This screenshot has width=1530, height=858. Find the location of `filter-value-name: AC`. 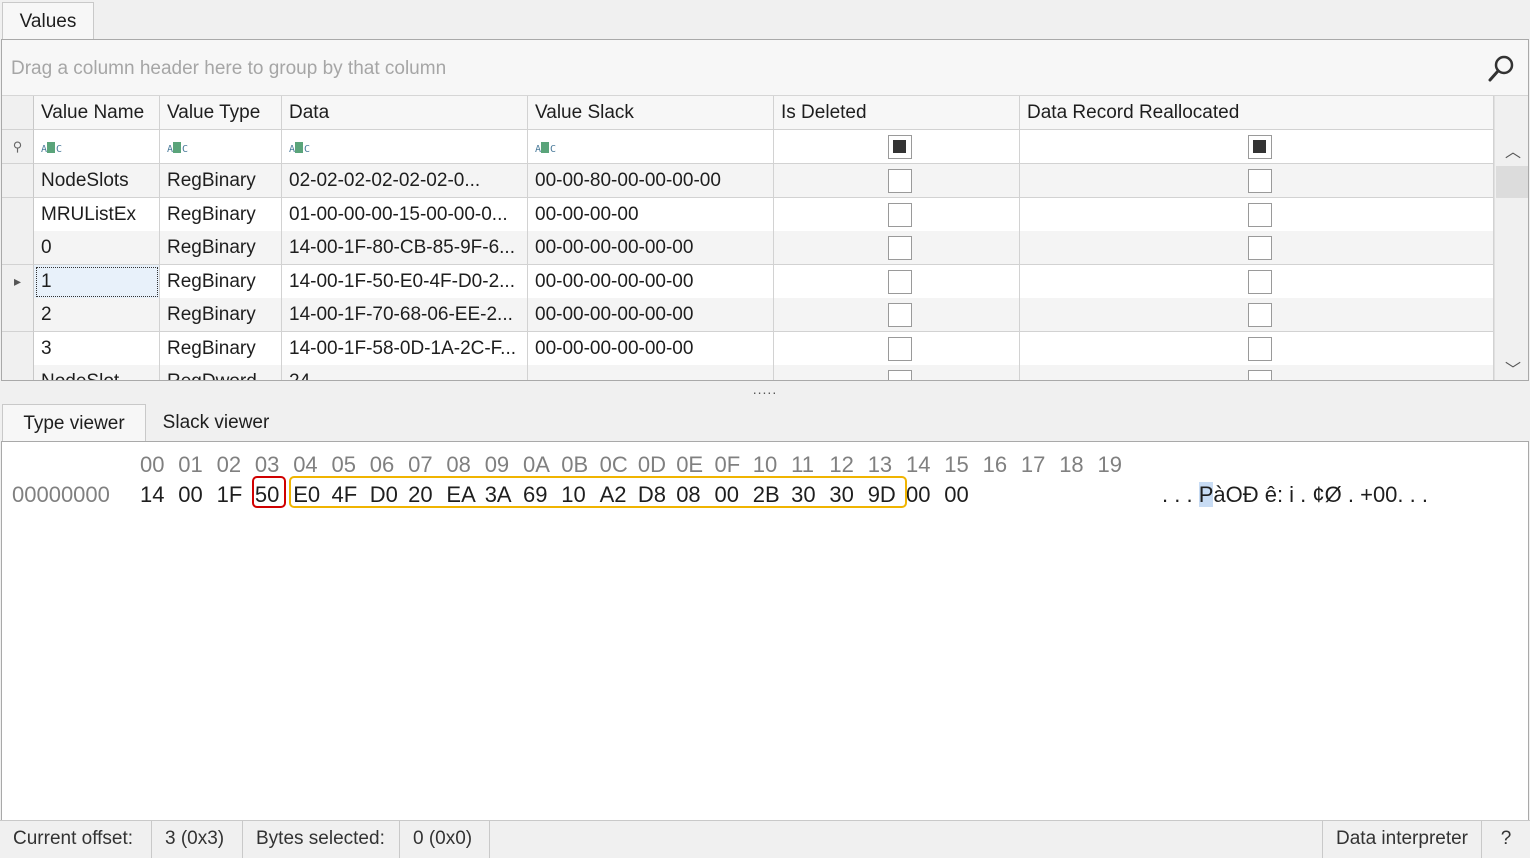

filter-value-name: AC is located at coordinates (97, 147).